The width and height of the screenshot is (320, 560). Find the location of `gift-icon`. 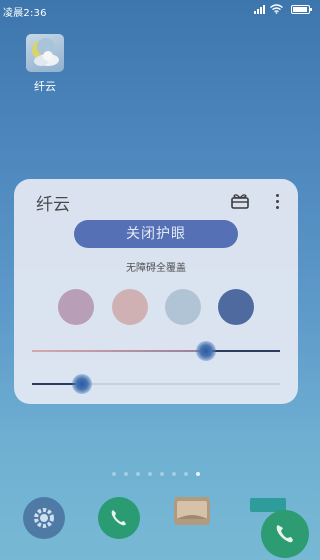

gift-icon is located at coordinates (240, 201).